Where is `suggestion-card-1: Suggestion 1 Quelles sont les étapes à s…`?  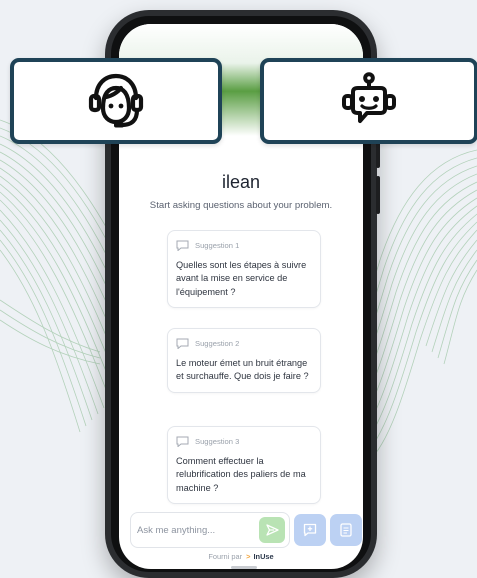 suggestion-card-1: Suggestion 1 Quelles sont les étapes à s… is located at coordinates (244, 269).